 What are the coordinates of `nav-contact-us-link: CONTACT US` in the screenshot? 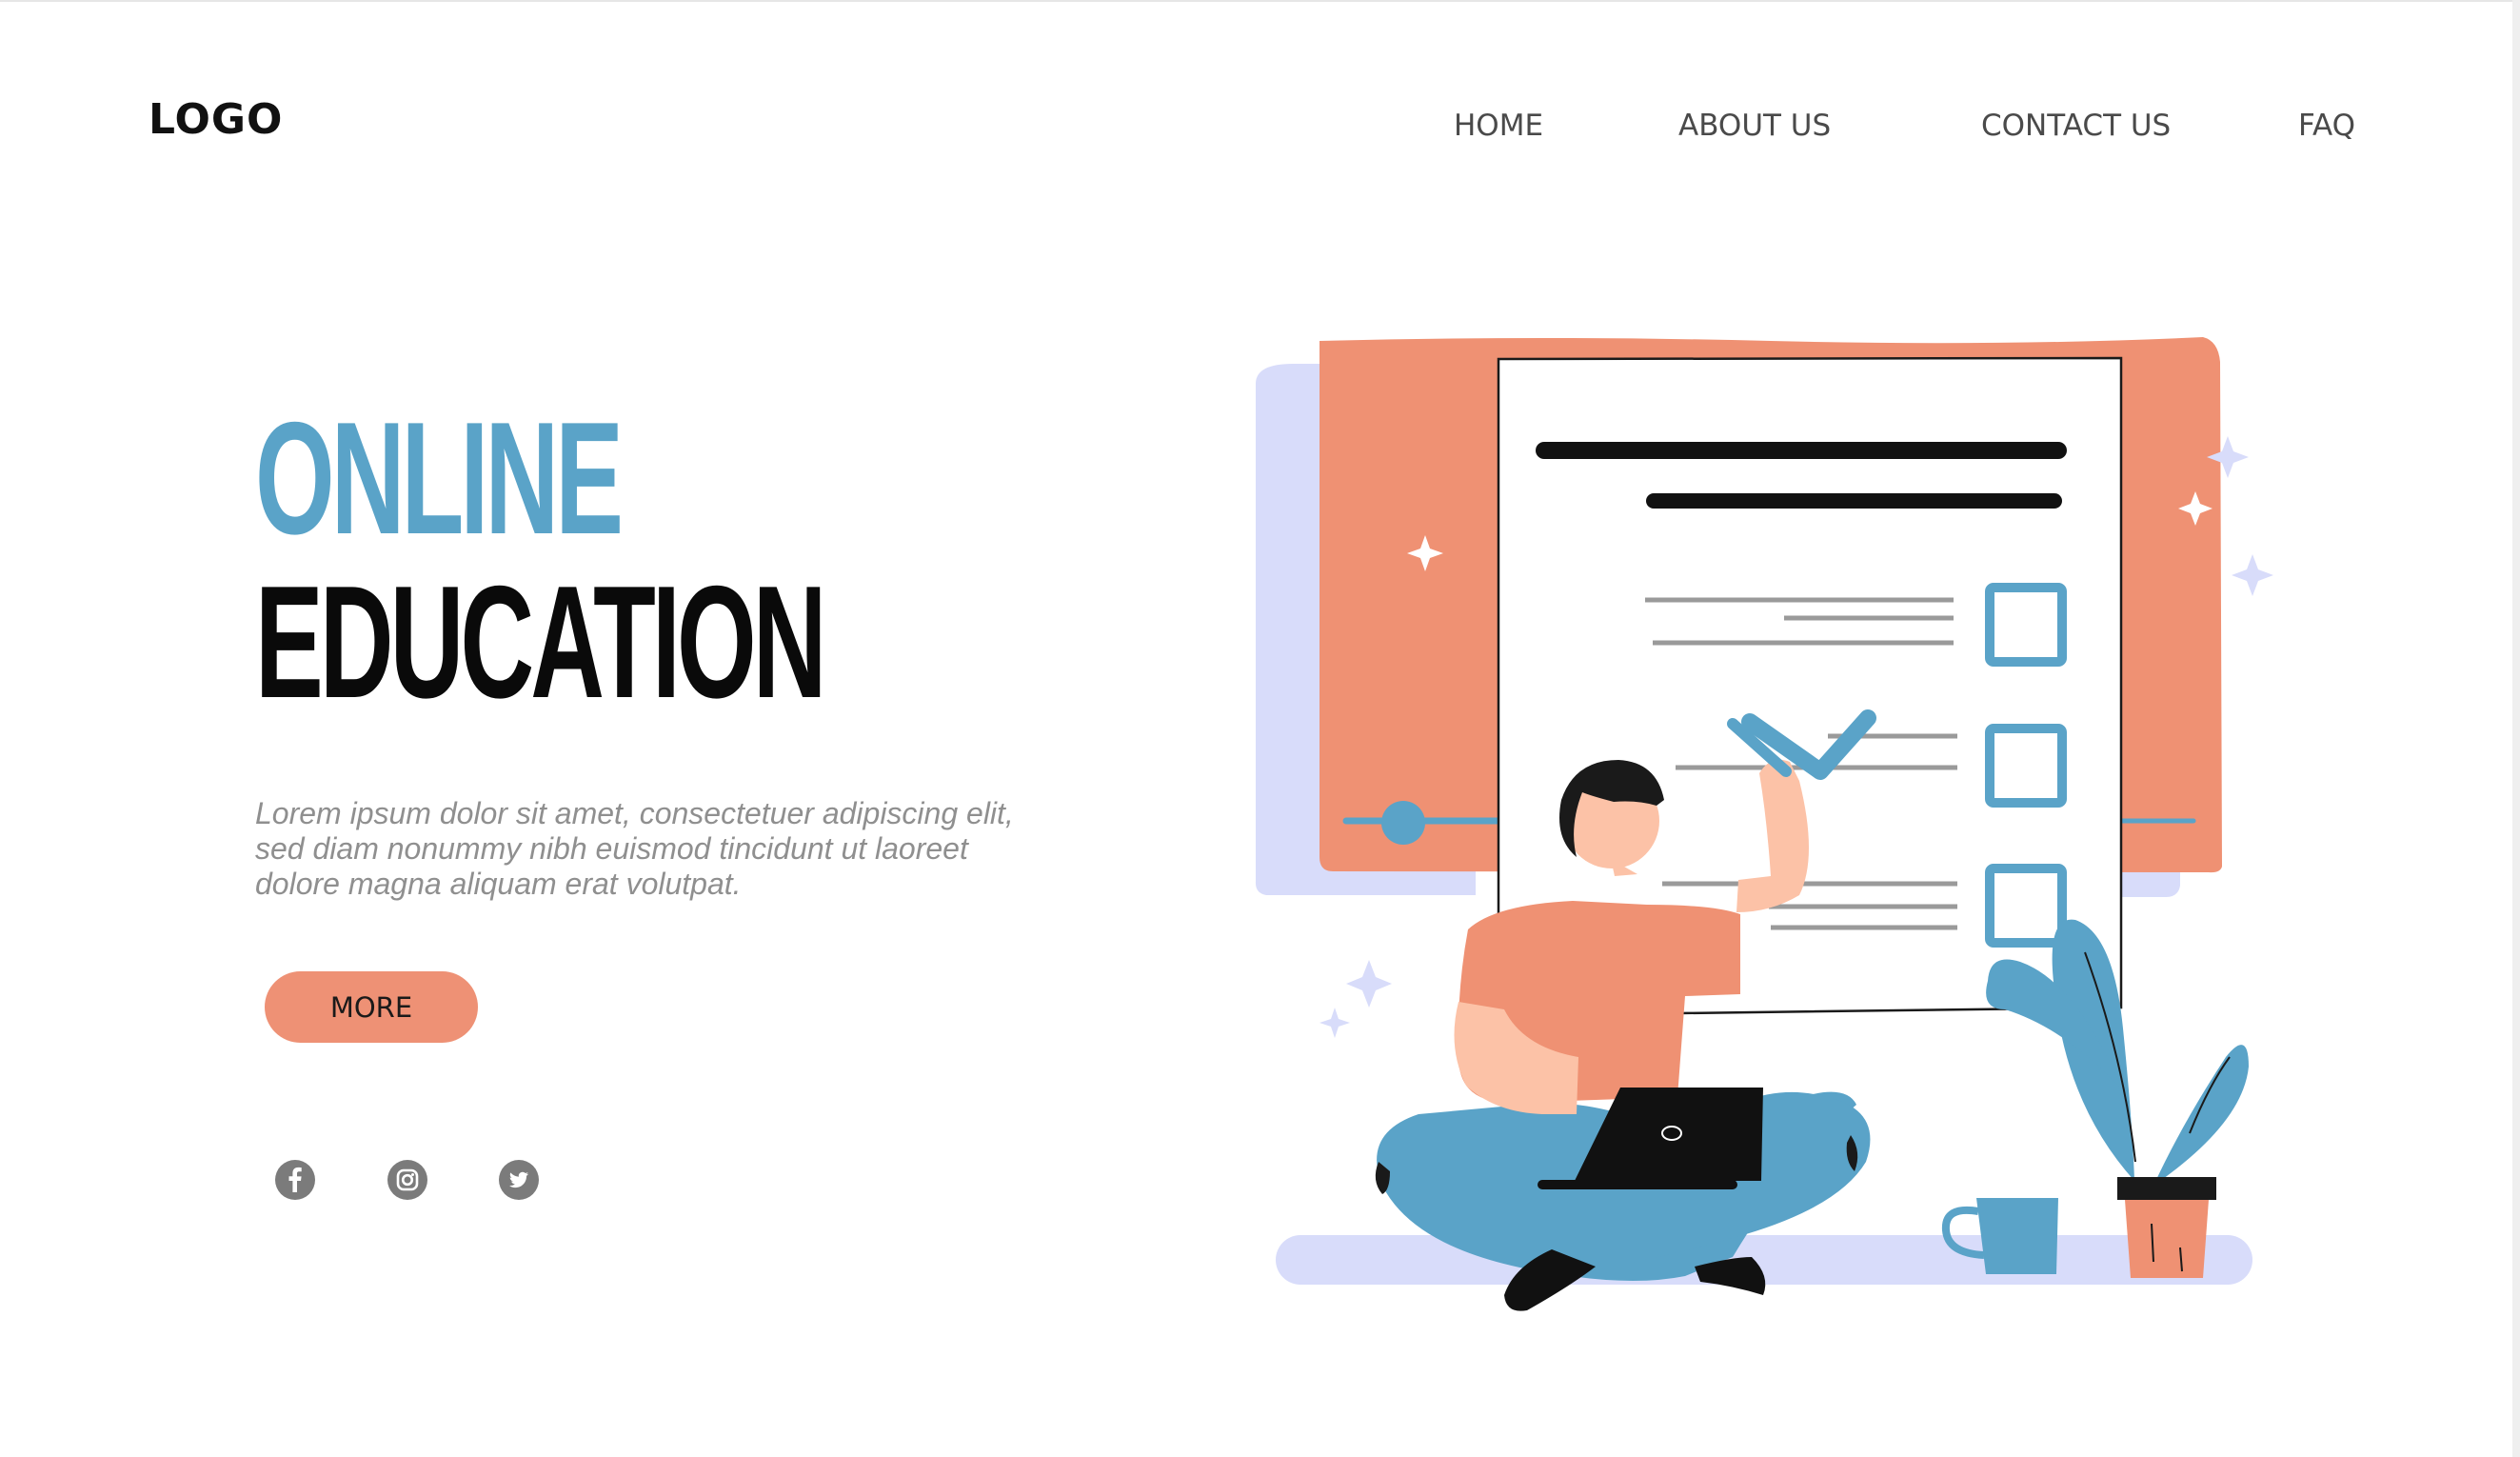 It's located at (2076, 126).